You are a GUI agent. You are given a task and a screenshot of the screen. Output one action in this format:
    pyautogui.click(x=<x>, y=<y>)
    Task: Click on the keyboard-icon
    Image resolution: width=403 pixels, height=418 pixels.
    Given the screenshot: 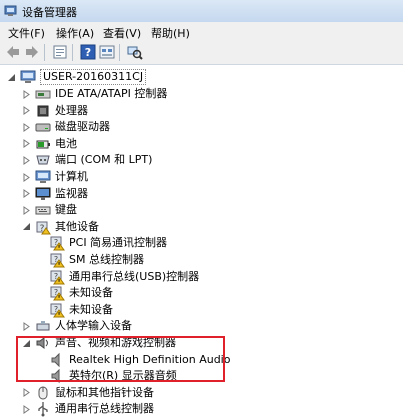 What is the action you would take?
    pyautogui.click(x=43, y=210)
    